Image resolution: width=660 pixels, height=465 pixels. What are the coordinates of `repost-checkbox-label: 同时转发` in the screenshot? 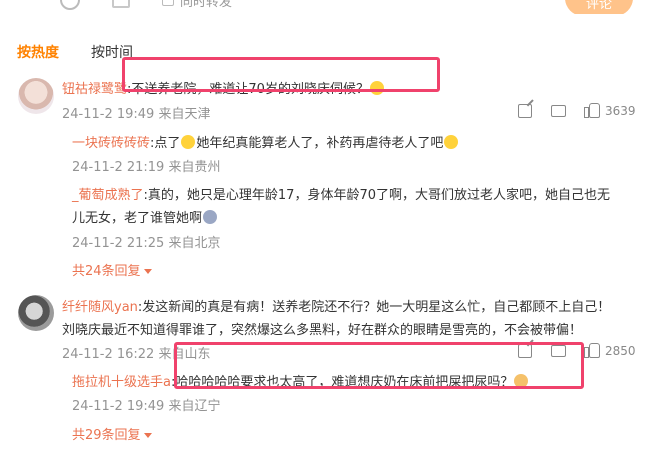 It's located at (206, 5).